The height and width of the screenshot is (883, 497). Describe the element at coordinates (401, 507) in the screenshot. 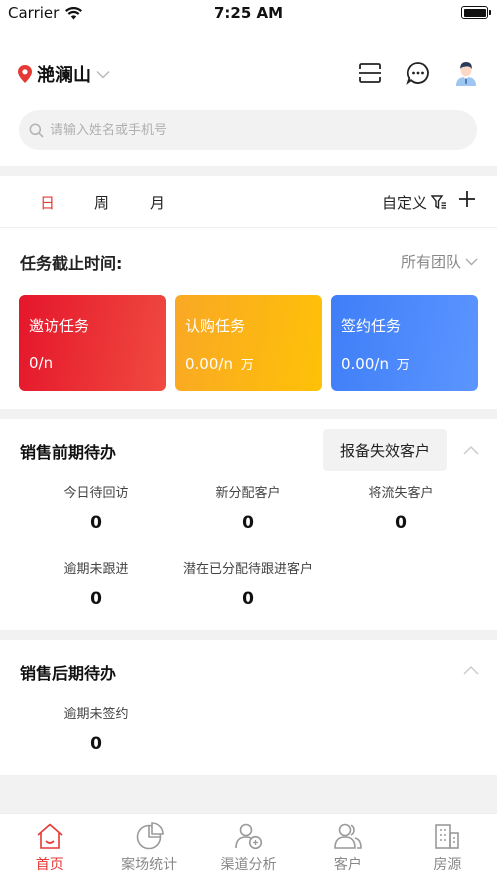

I see `stat-losing-customers: 将流失客户 0` at that location.